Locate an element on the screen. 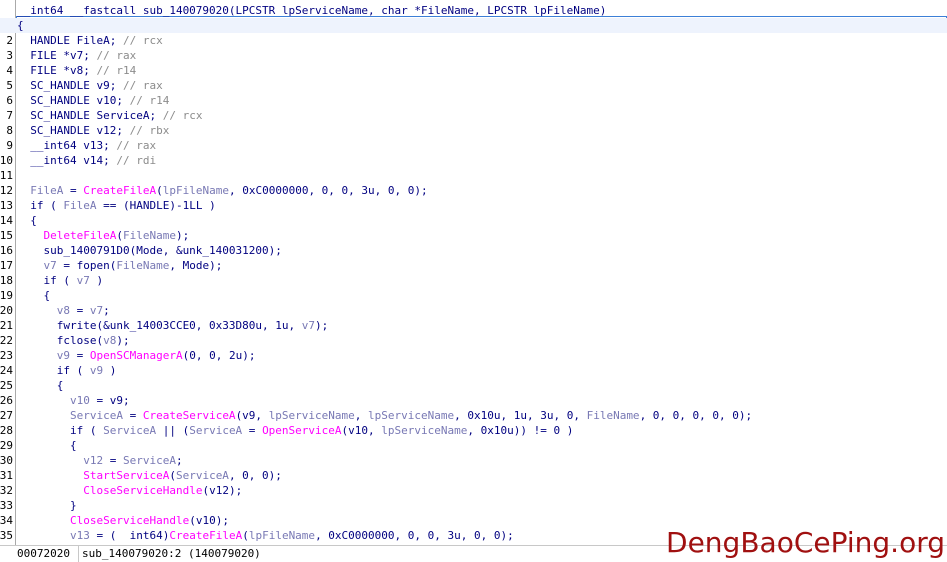  code-text: SC_HANDLE ServiceA; // rcx is located at coordinates (109, 115).